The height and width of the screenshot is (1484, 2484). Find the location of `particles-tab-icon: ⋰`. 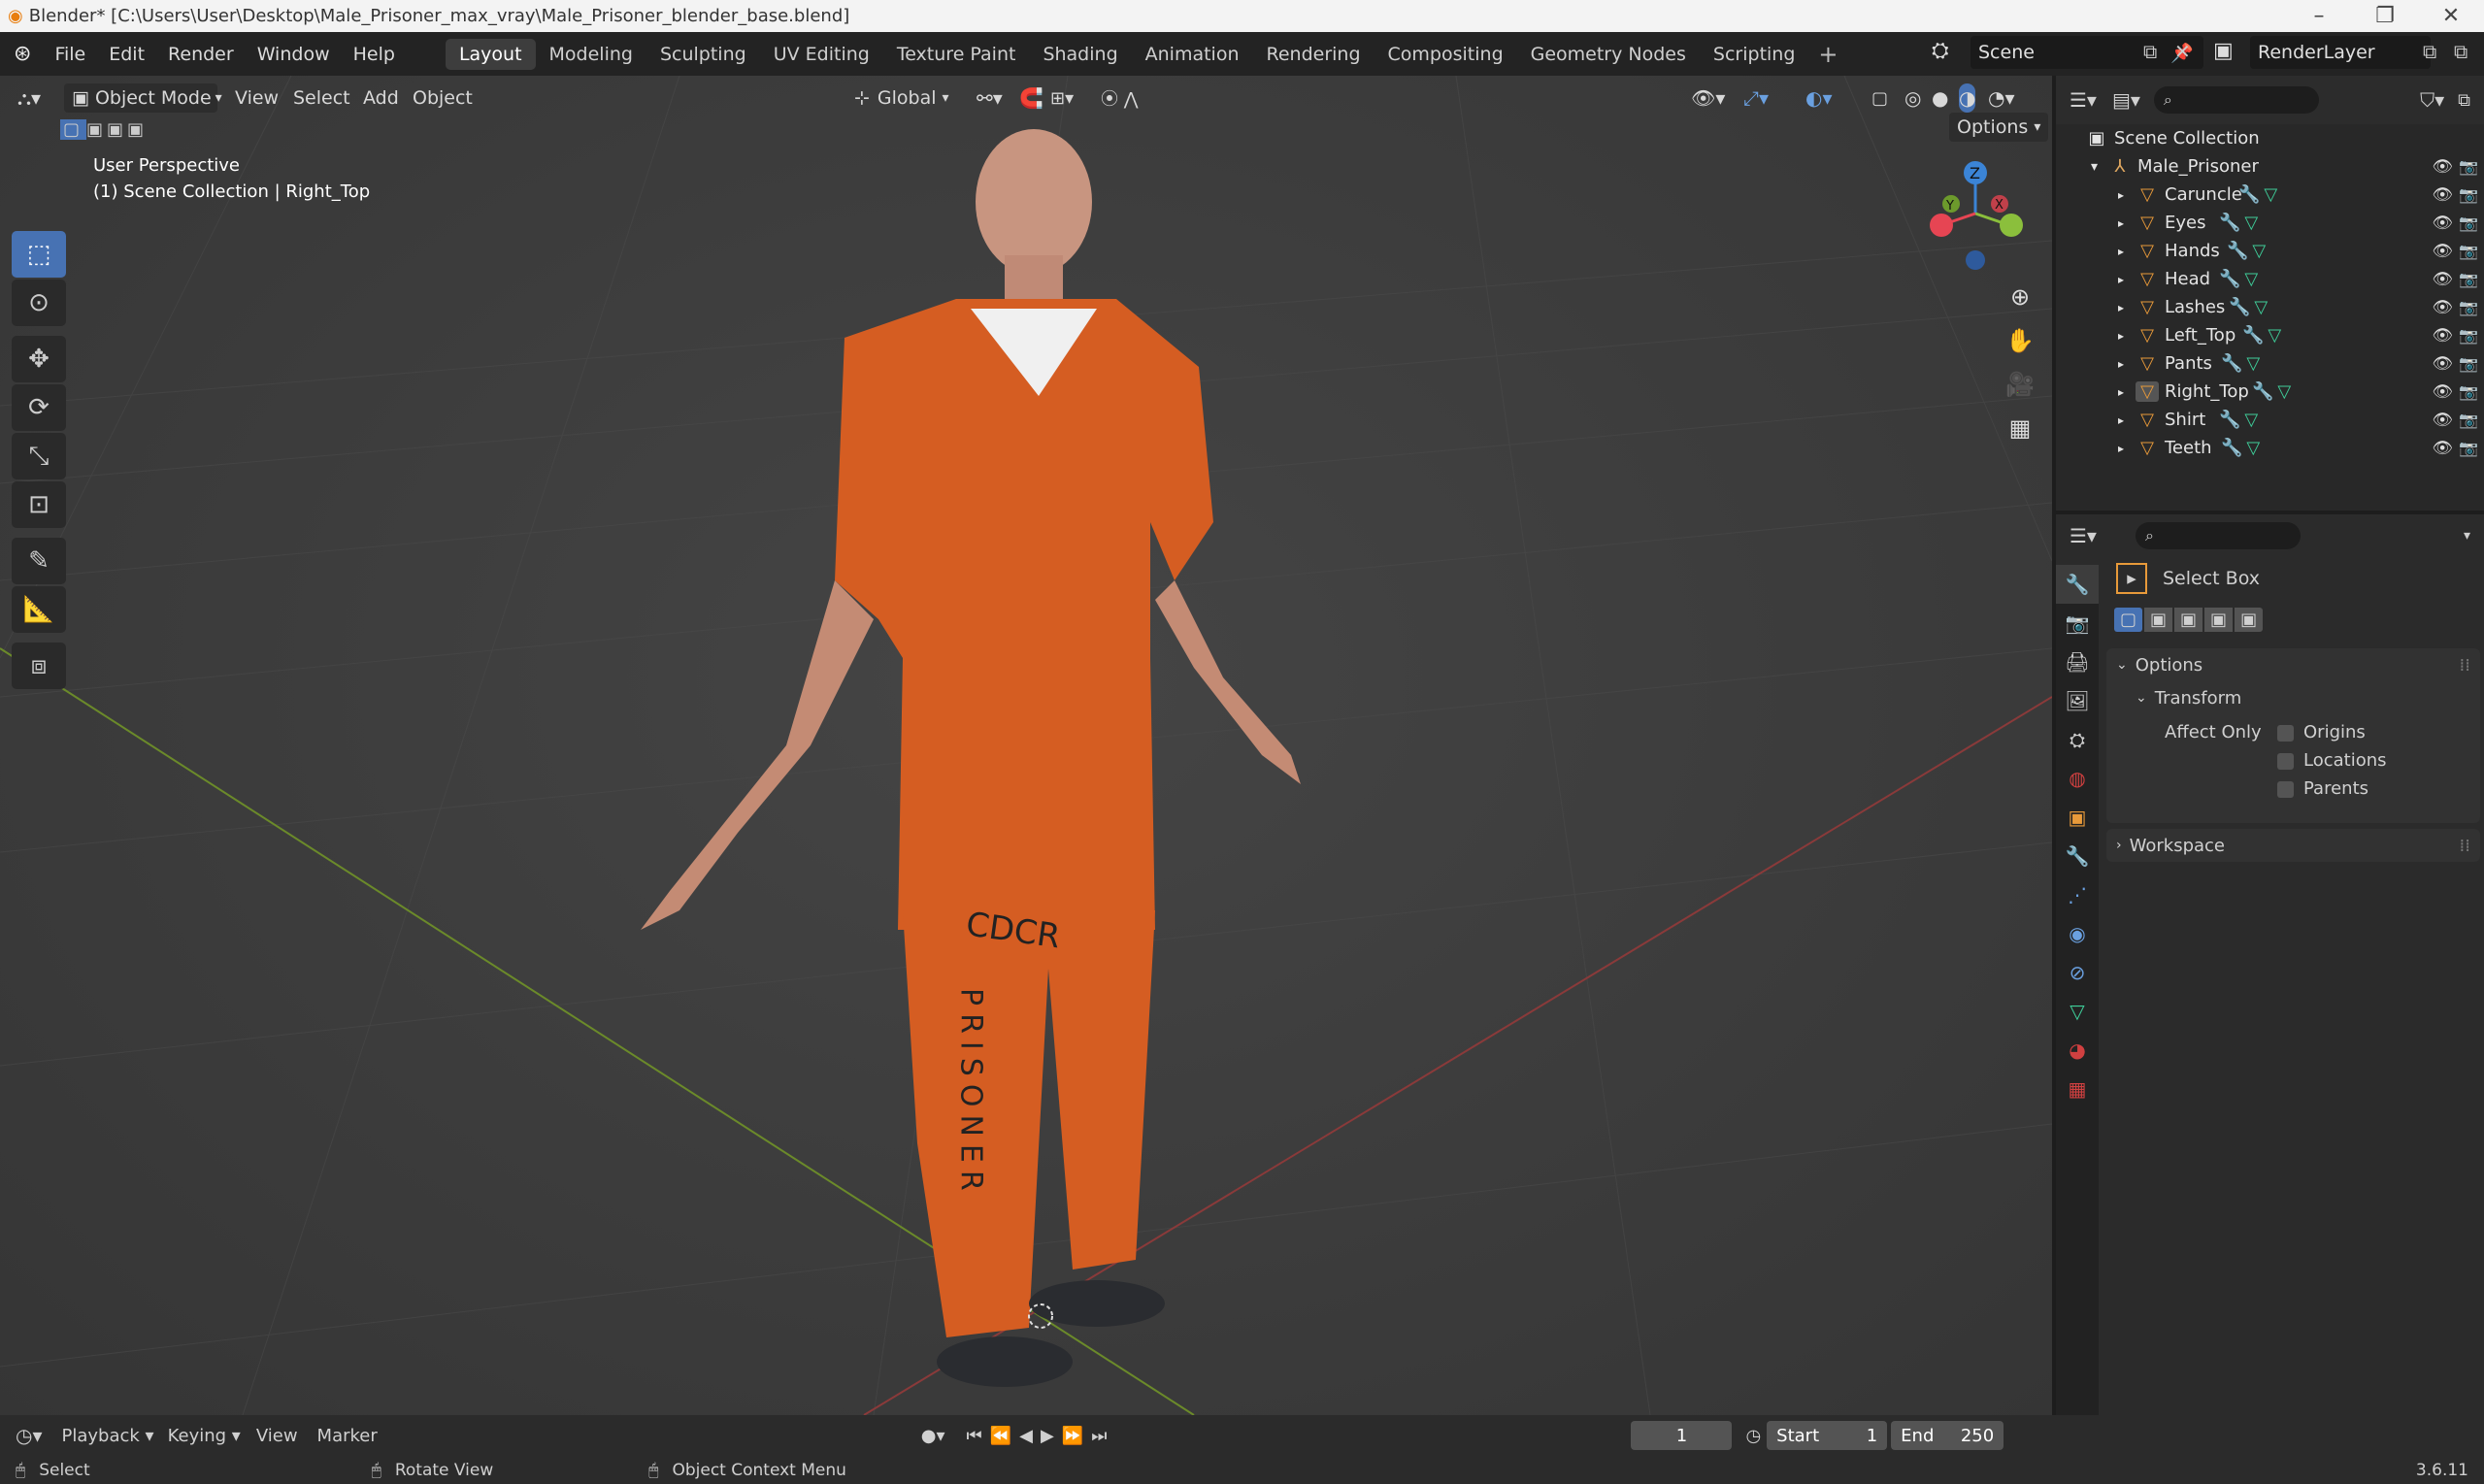

particles-tab-icon: ⋰ is located at coordinates (2077, 894).